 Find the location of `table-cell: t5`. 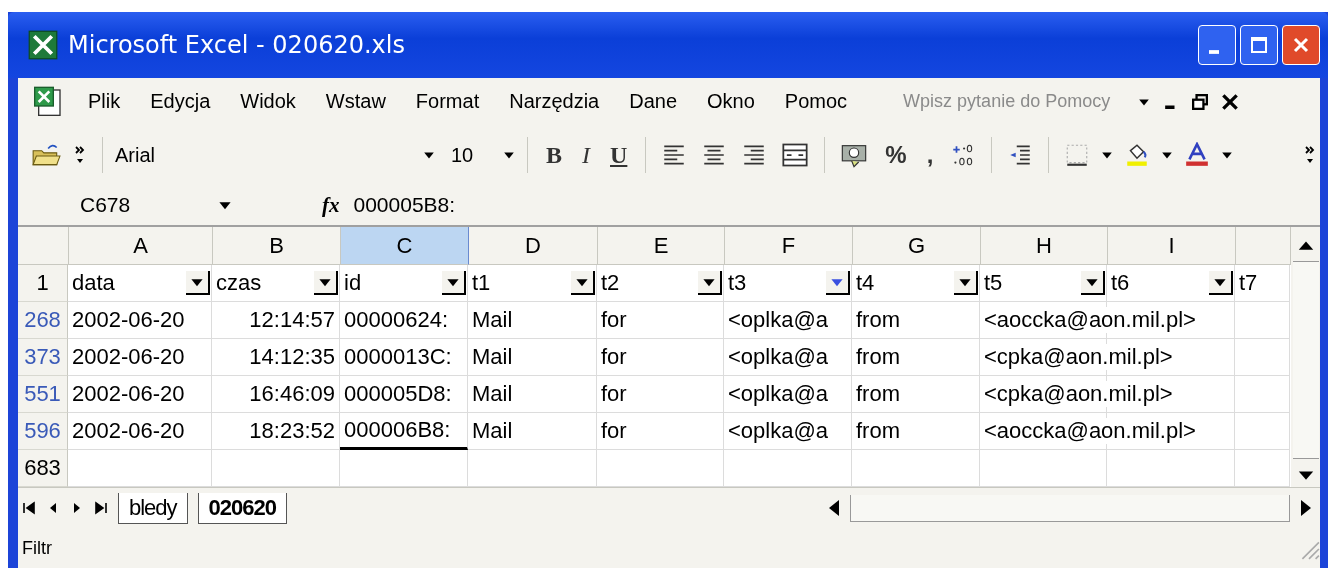

table-cell: t5 is located at coordinates (993, 283).